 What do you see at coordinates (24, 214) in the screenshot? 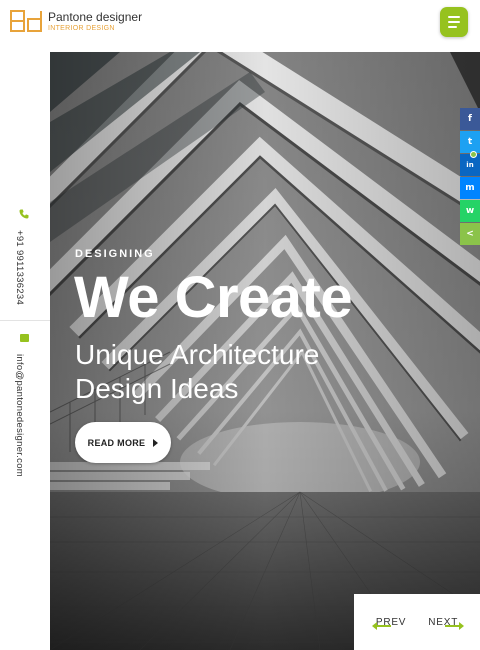
I see `phone-icon` at bounding box center [24, 214].